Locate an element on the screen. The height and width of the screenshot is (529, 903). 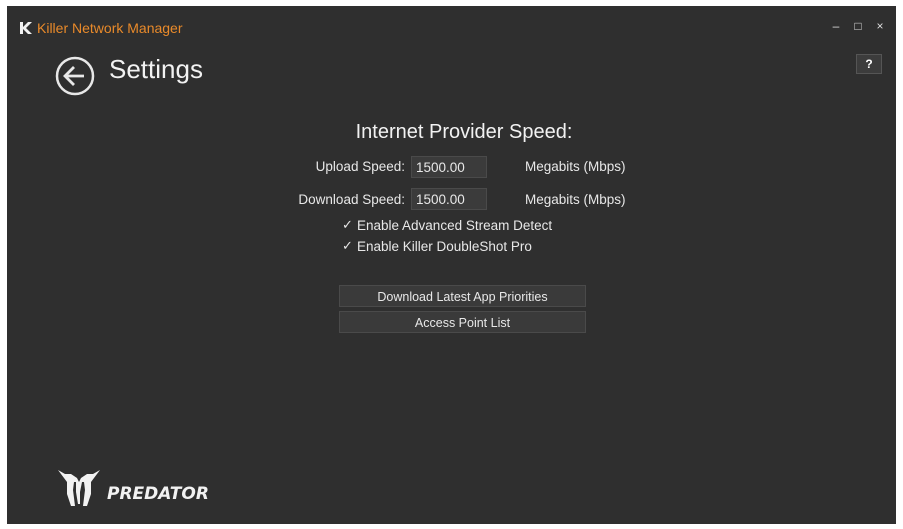
download-speed-input is located at coordinates (449, 199).